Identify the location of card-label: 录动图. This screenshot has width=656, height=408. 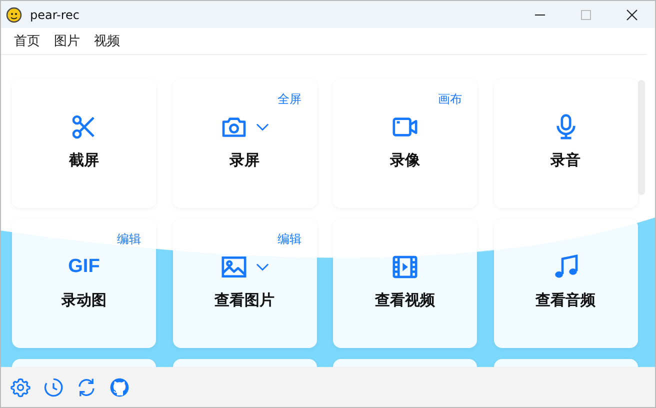
(84, 300).